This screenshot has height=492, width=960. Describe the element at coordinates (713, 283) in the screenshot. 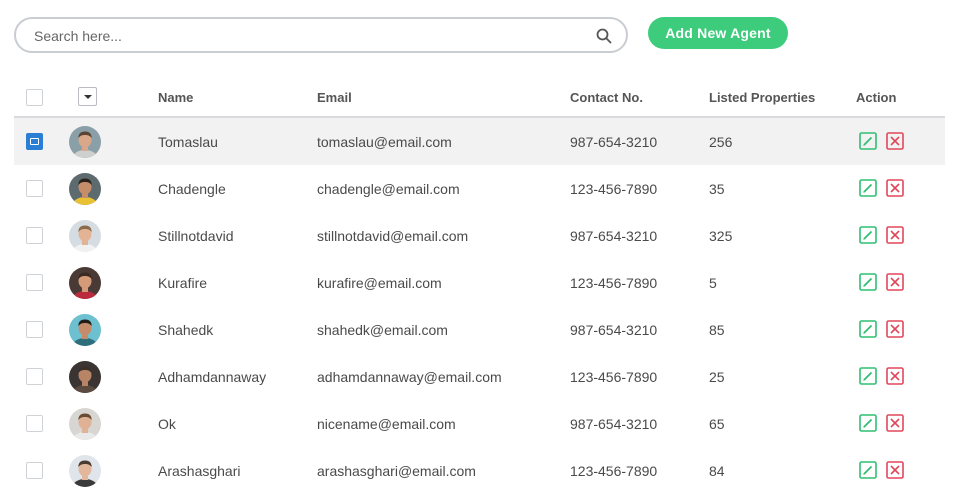

I see `agent-listed-properties: 5` at that location.